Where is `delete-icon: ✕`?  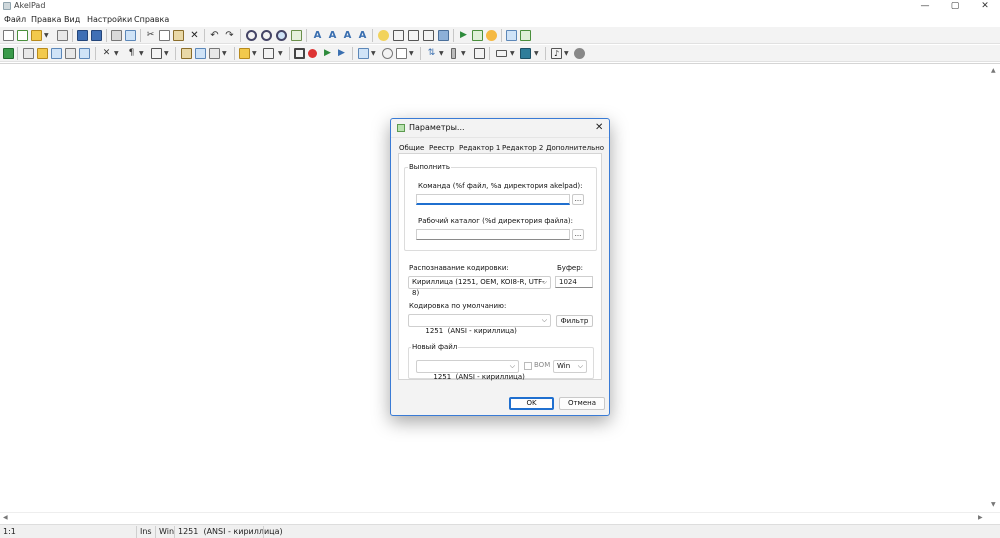 delete-icon: ✕ is located at coordinates (194, 35).